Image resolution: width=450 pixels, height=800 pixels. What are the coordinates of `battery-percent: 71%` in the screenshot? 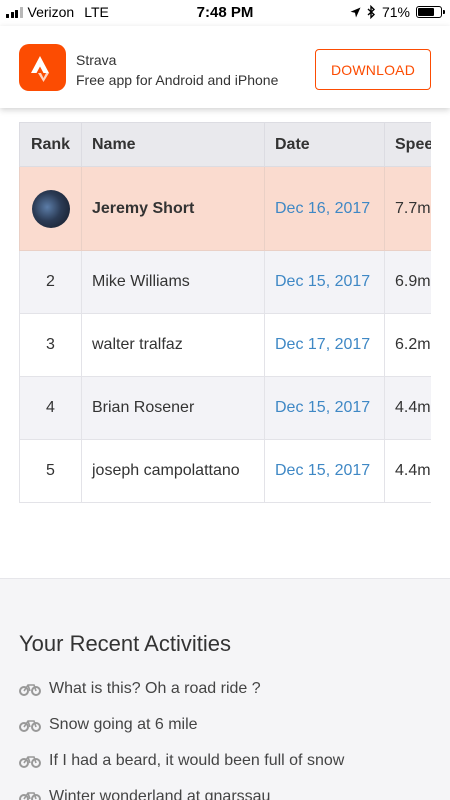 It's located at (395, 12).